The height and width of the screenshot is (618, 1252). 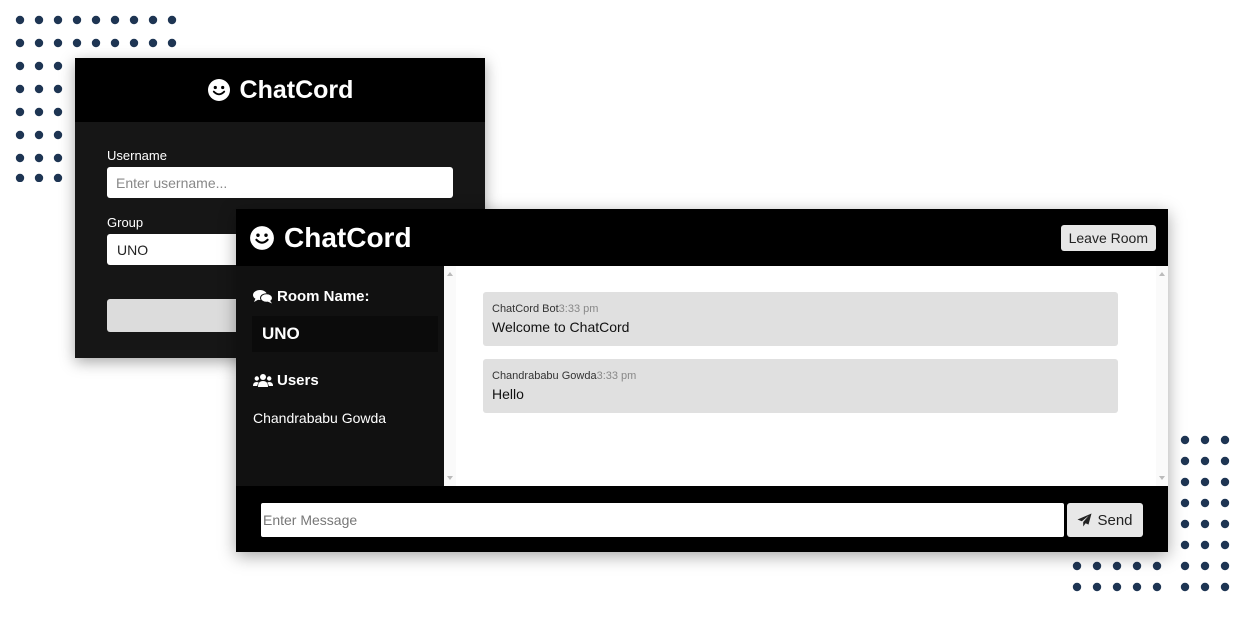 What do you see at coordinates (346, 376) in the screenshot?
I see `chat-sidebar: Room Name: UNO Users Chandrababu Gowda` at bounding box center [346, 376].